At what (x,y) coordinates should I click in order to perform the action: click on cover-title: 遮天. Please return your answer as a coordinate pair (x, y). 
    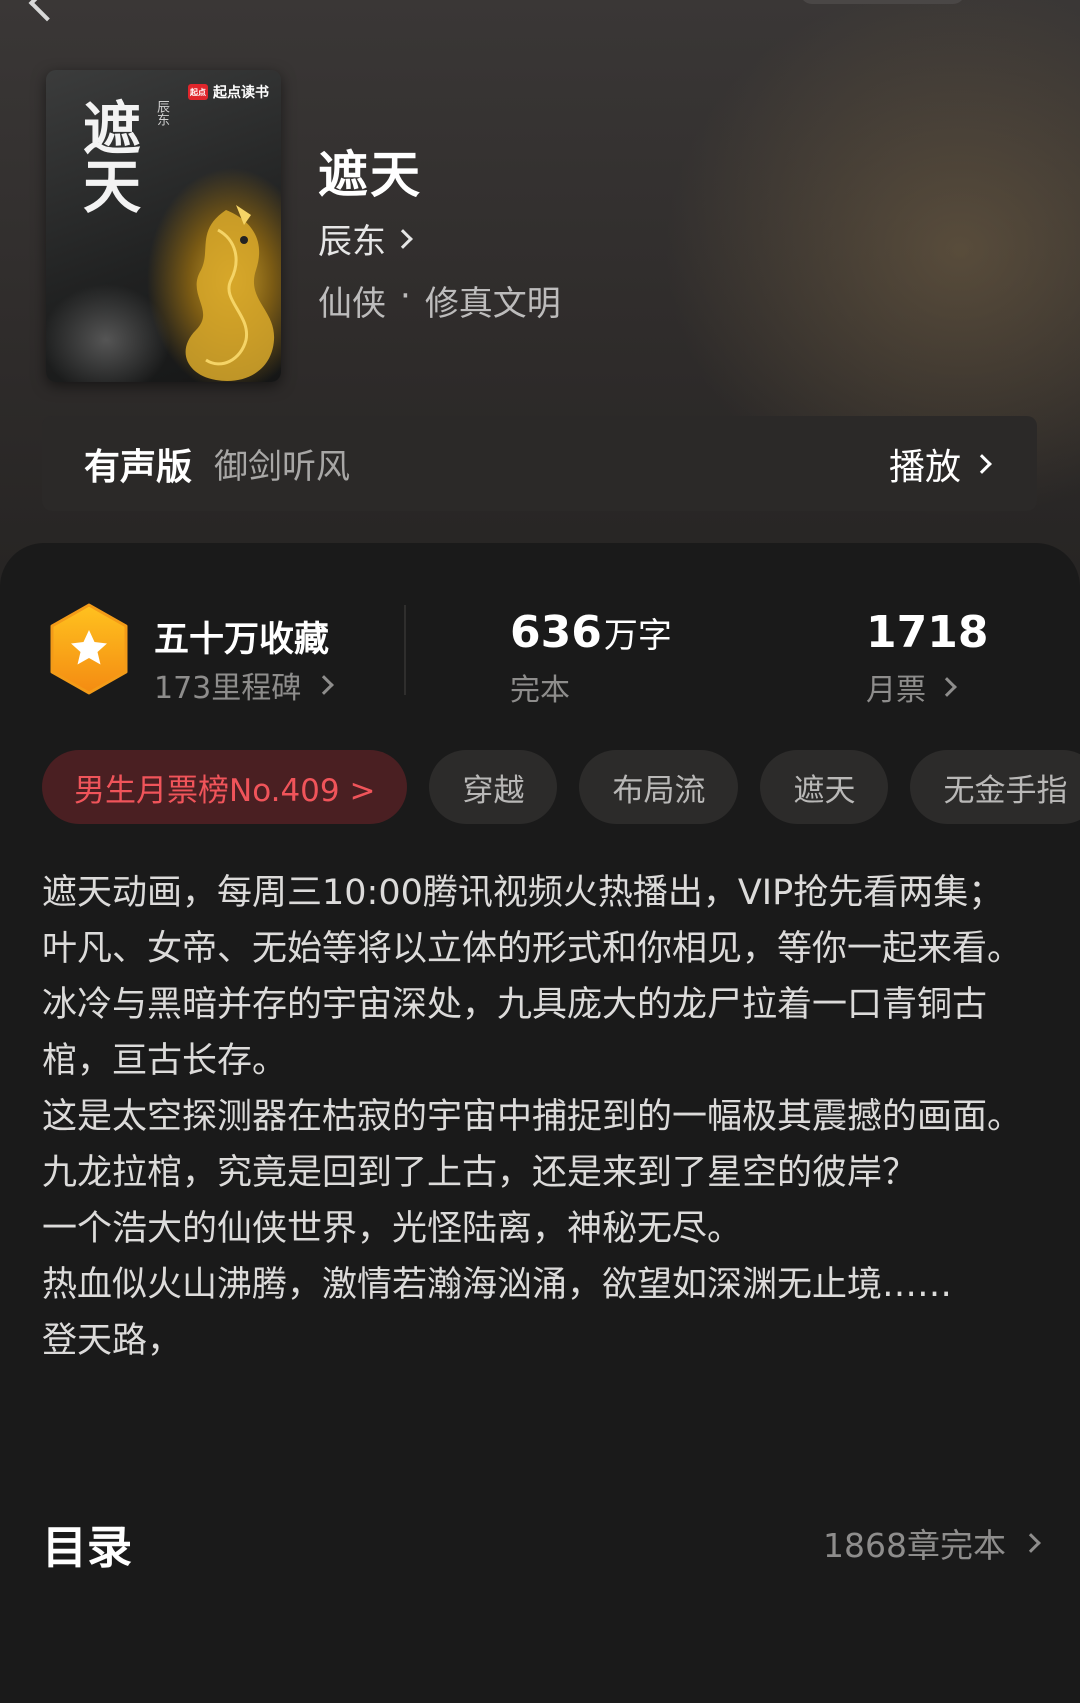
    Looking at the image, I should click on (107, 156).